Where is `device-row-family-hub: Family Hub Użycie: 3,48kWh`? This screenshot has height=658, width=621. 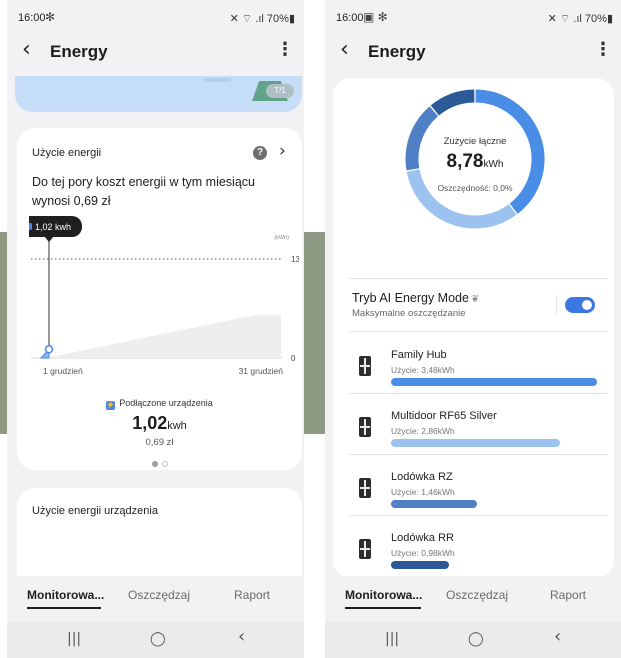 device-row-family-hub: Family Hub Użycie: 3,48kWh is located at coordinates (473, 365).